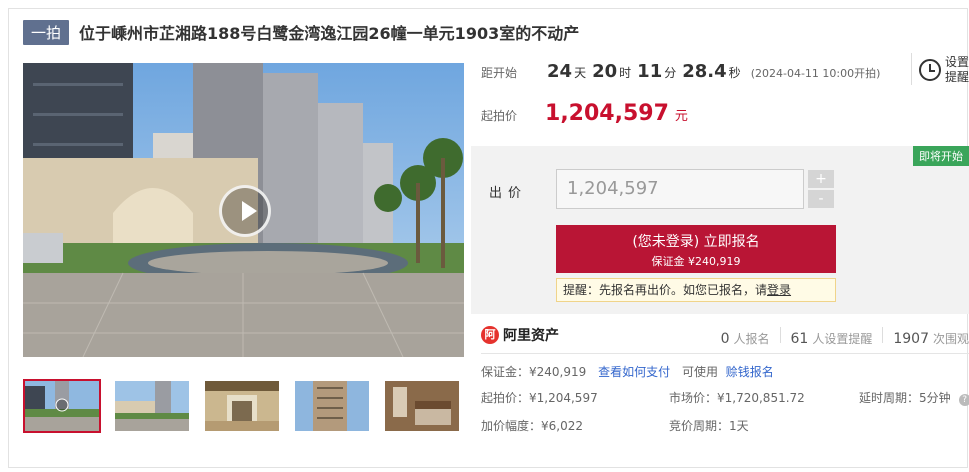 Image resolution: width=969 pixels, height=472 pixels. I want to click on reminder-line2: 提醒, so click(957, 77).